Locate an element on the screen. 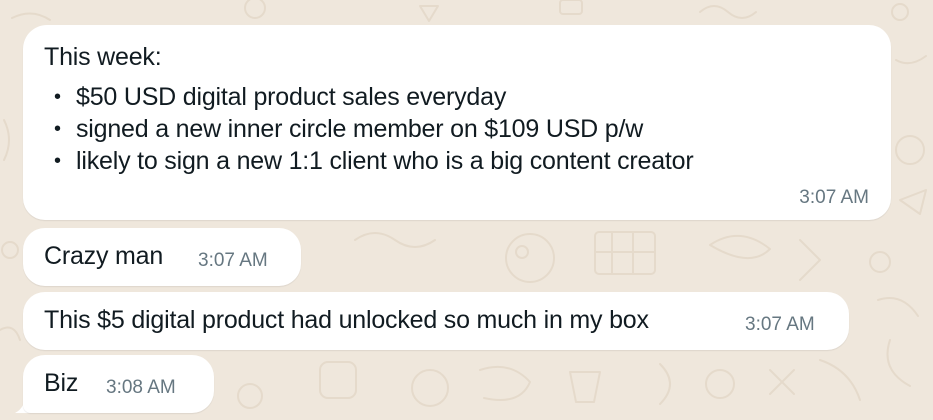 The image size is (933, 420). message-text: Crazy man is located at coordinates (104, 256).